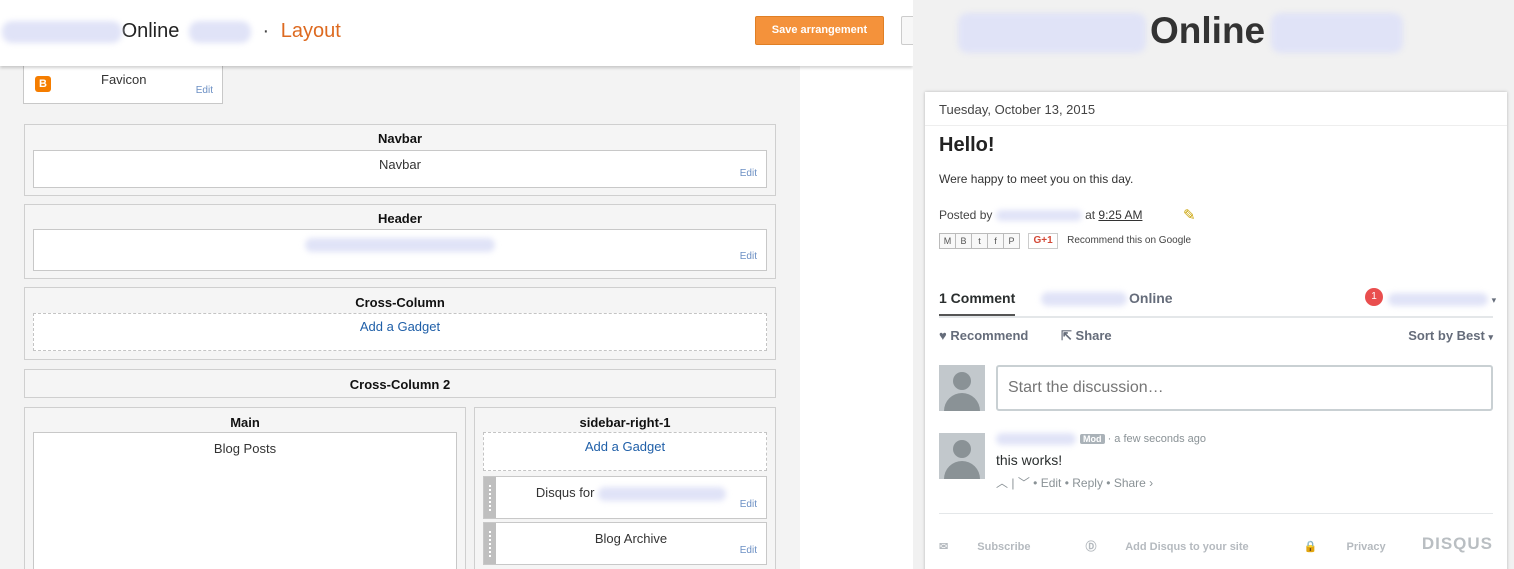 Image resolution: width=1514 pixels, height=569 pixels. I want to click on sort-dropdown: Sort by Best ▾, so click(1450, 335).